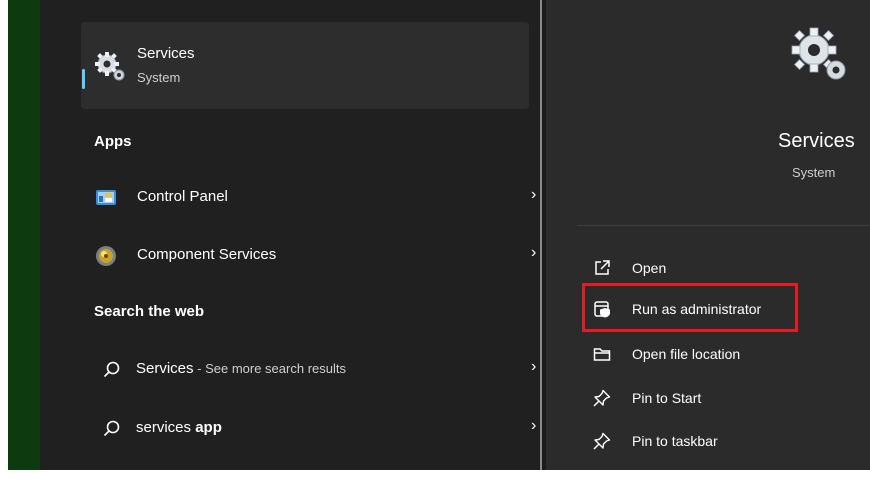  Describe the element at coordinates (435, 478) in the screenshot. I see `bottom-margin` at that location.